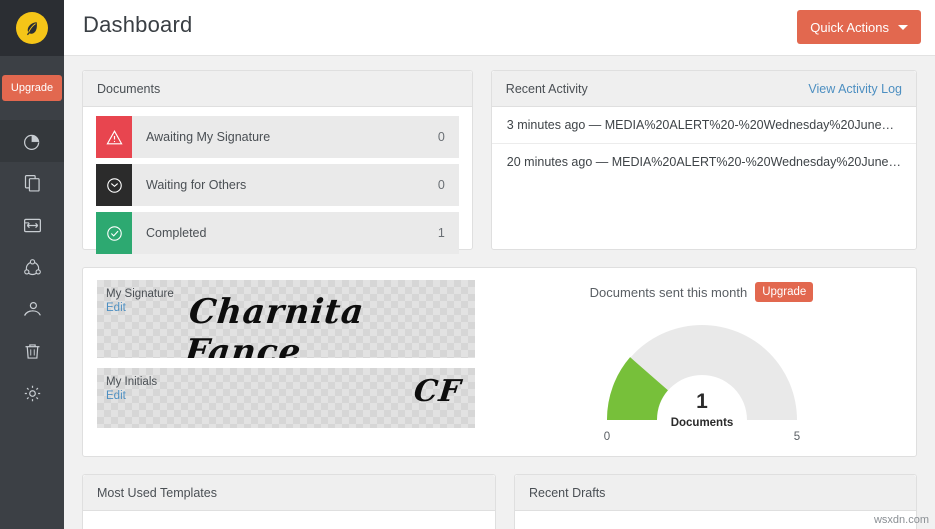 This screenshot has width=935, height=529. I want to click on edit-signature-link: Edit, so click(140, 308).